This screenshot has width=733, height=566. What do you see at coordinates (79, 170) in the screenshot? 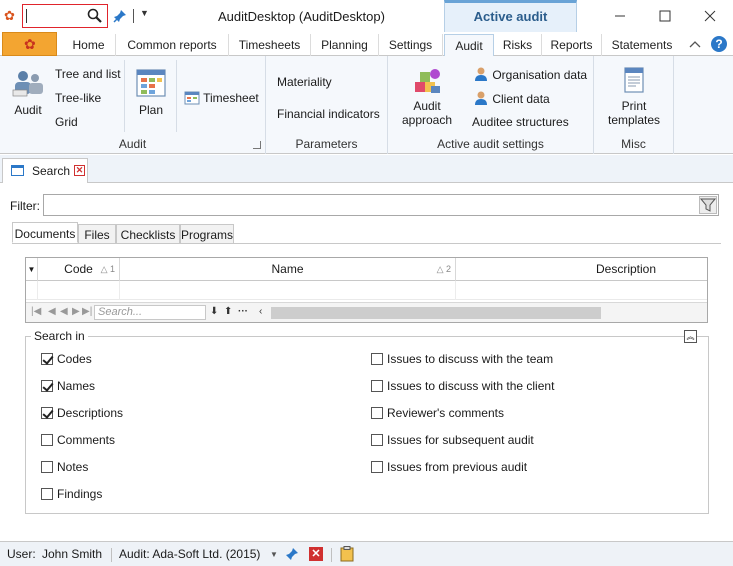
I see `close-tab-icon: ✕` at bounding box center [79, 170].